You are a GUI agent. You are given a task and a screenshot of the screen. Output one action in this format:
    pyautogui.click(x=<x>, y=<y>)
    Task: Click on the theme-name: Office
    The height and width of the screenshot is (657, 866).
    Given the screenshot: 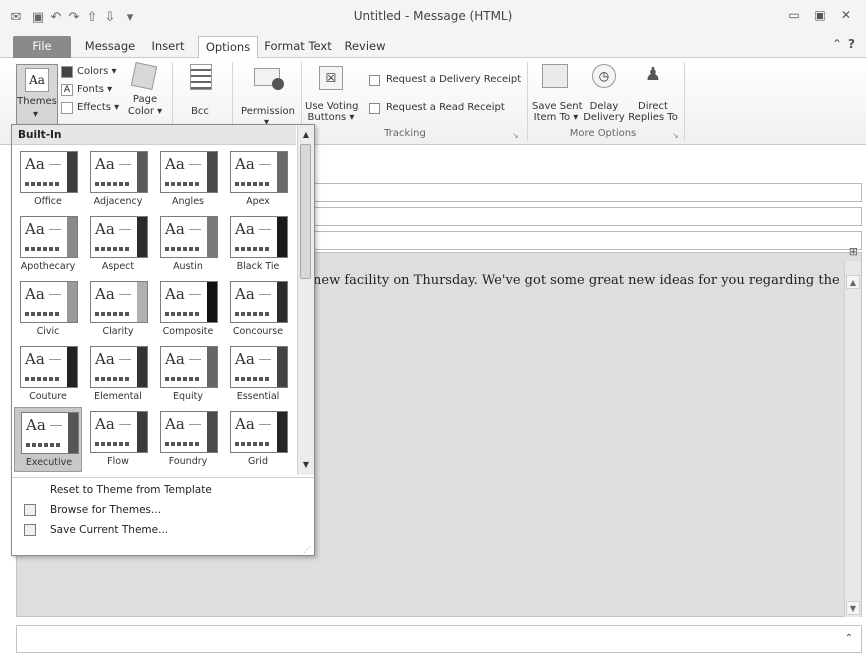 What is the action you would take?
    pyautogui.click(x=48, y=201)
    